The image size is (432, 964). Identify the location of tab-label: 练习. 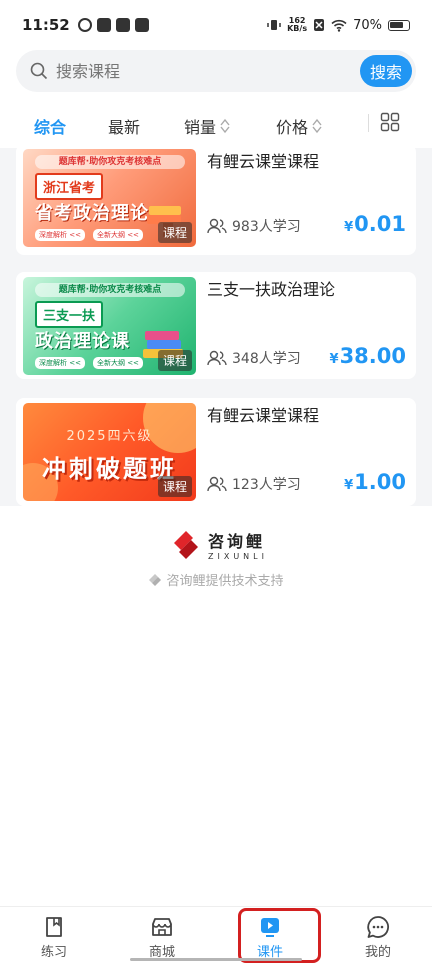
(53, 952).